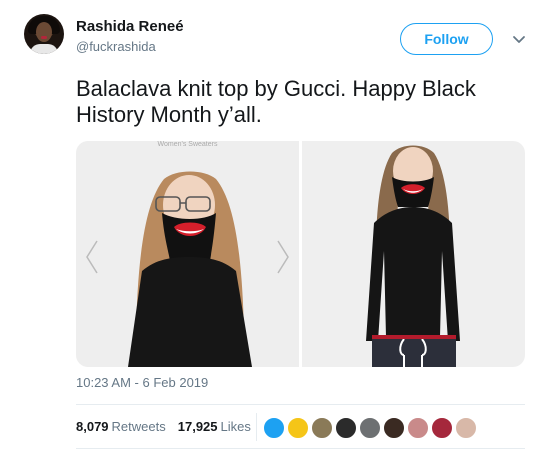  What do you see at coordinates (236, 426) in the screenshot?
I see `like-label: Likes` at bounding box center [236, 426].